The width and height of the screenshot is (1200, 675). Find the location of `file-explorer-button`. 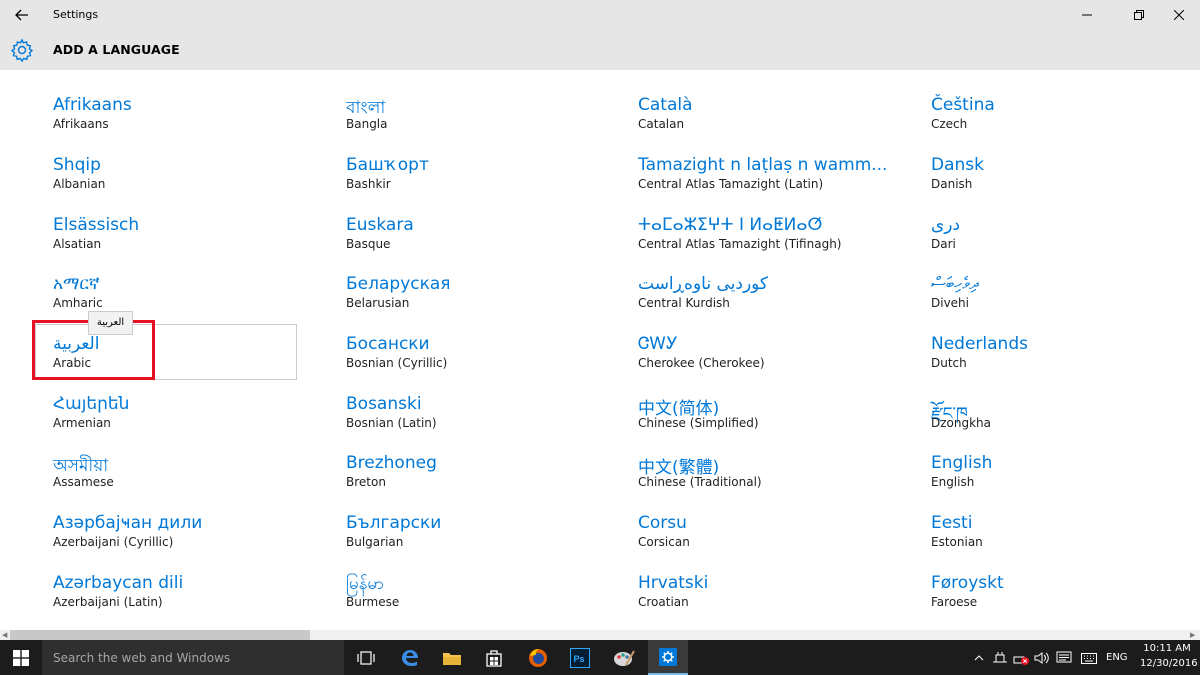

file-explorer-button is located at coordinates (452, 657).